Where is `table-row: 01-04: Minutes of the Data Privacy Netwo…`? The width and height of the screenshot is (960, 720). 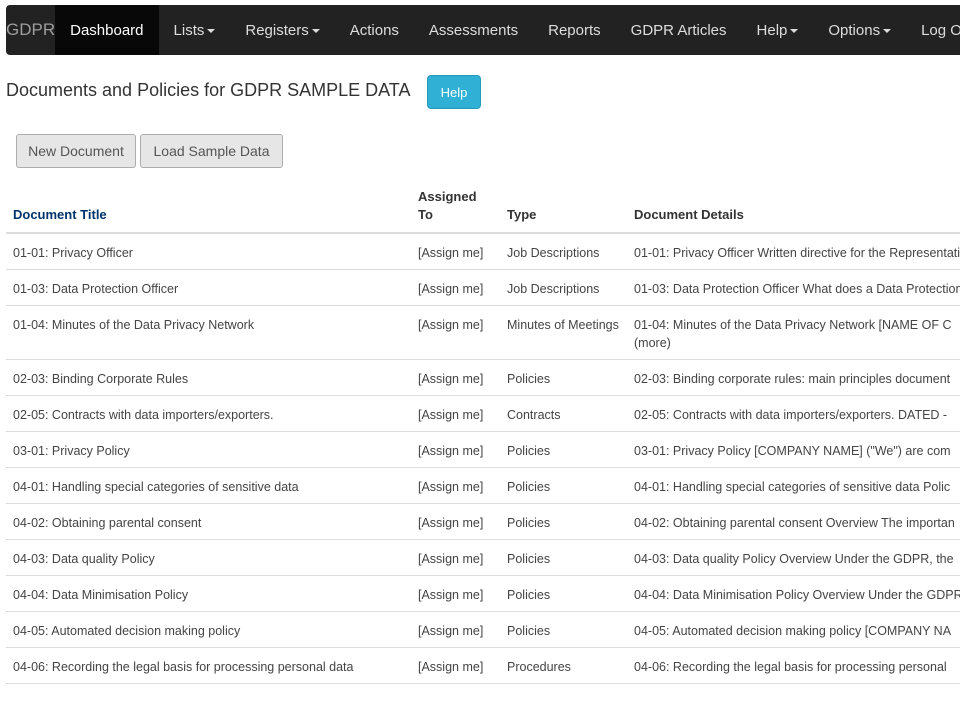
table-row: 01-04: Minutes of the Data Privacy Netwo… is located at coordinates (483, 332).